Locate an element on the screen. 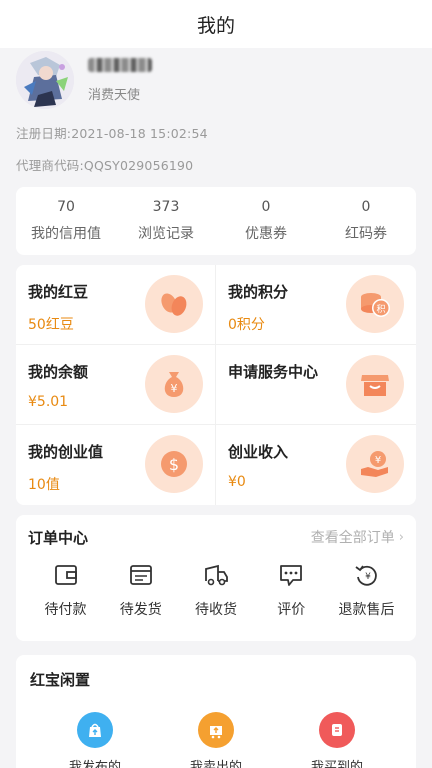  user-role: 消费天使 is located at coordinates (114, 95).